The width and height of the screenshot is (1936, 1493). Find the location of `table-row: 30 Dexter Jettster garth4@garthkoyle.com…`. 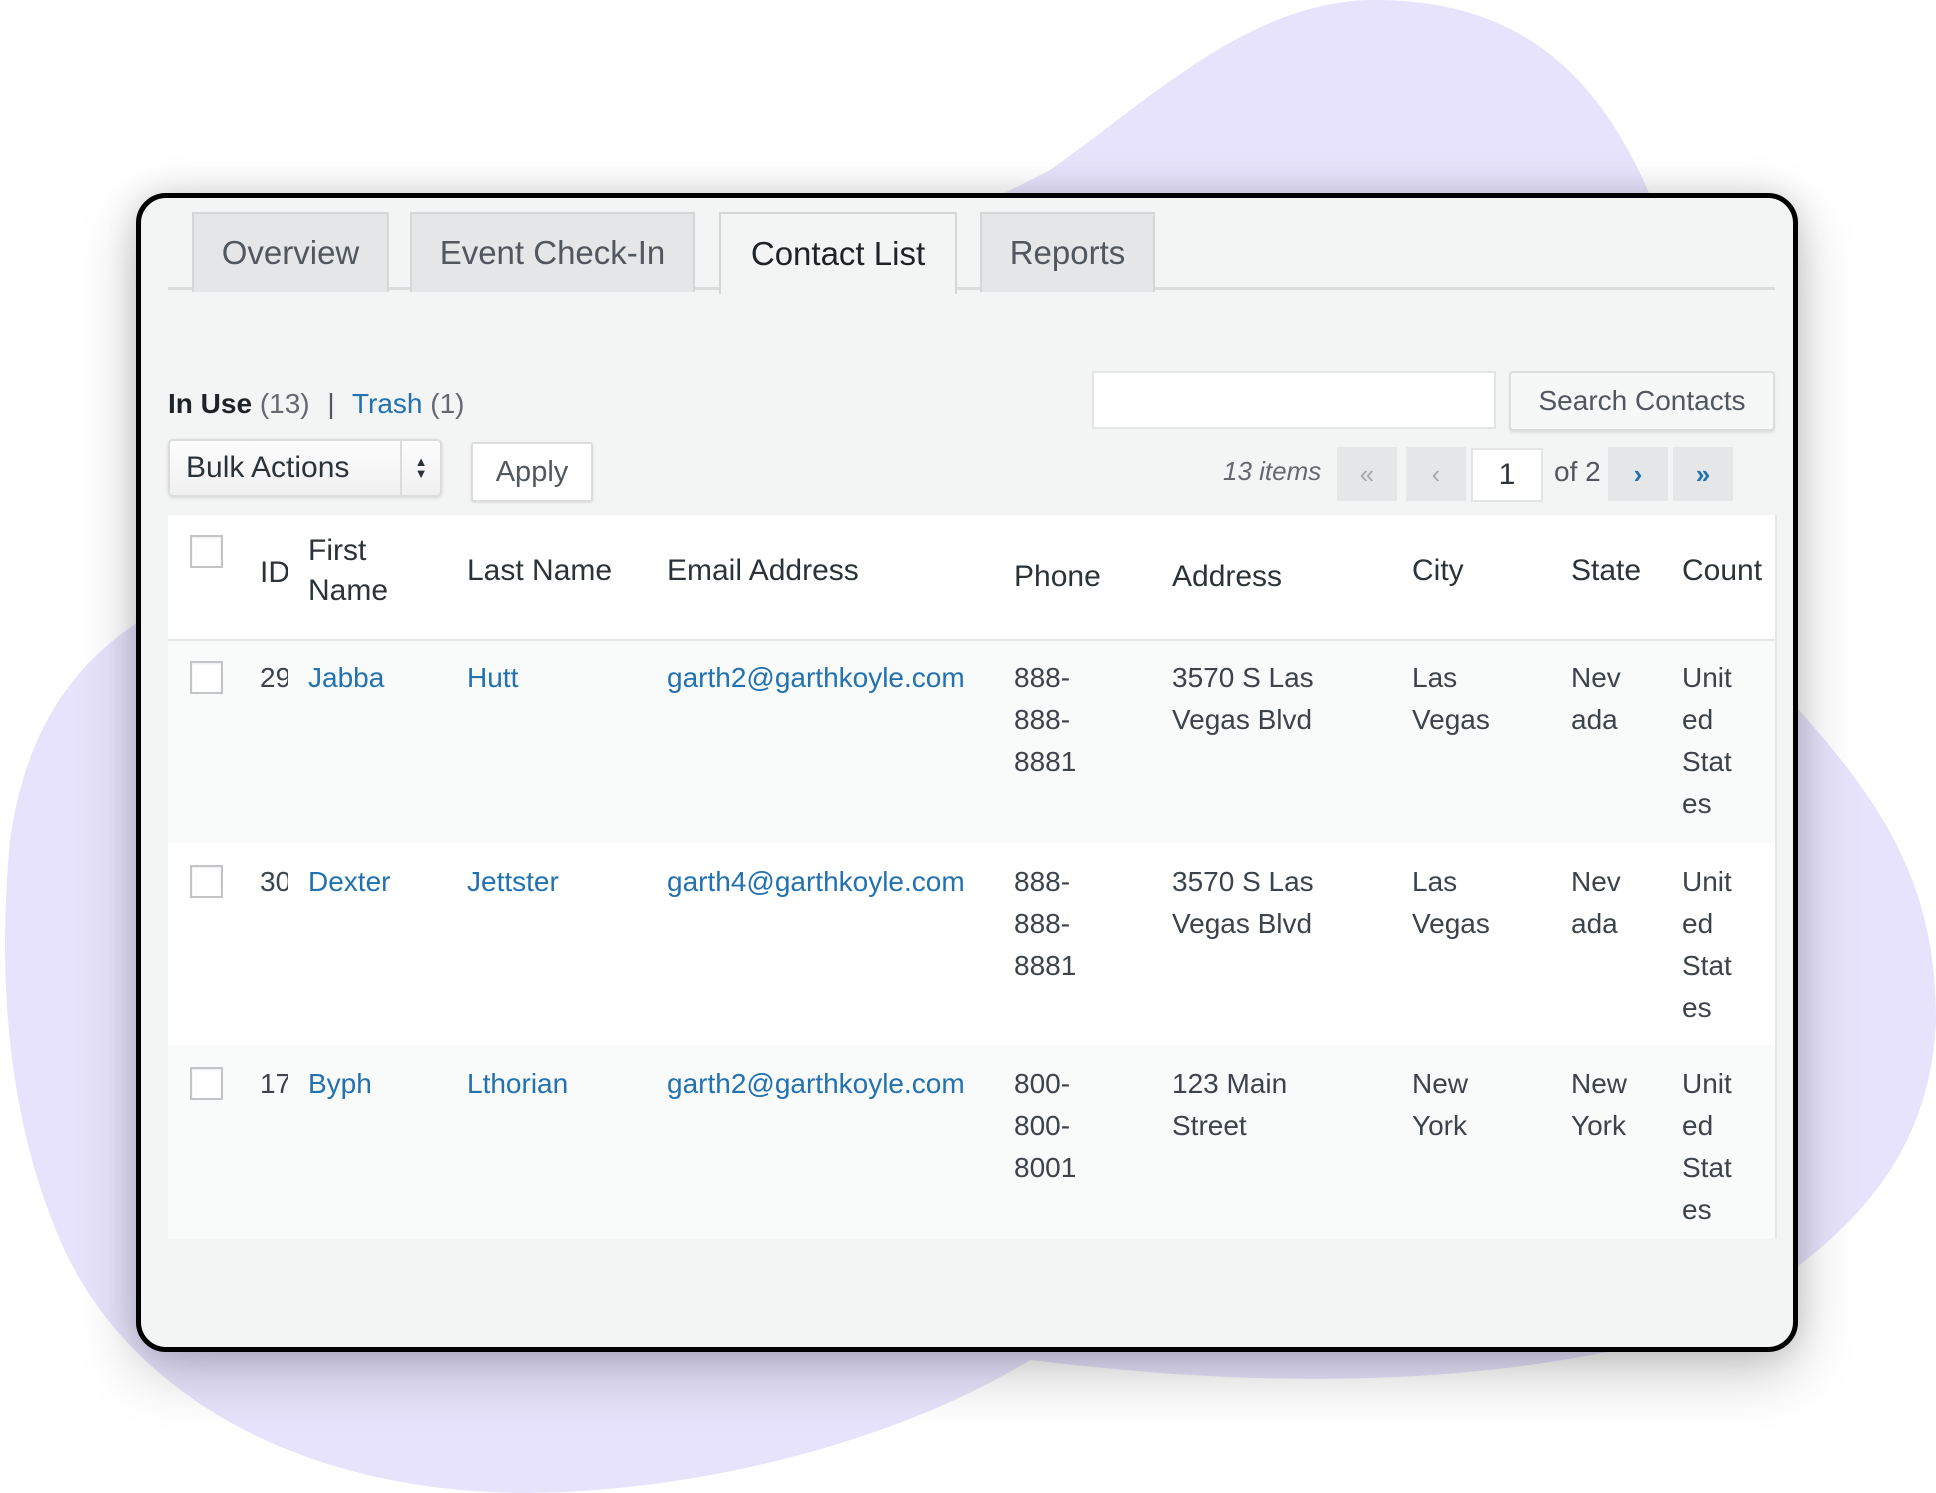

table-row: 30 Dexter Jettster garth4@garthkoyle.com… is located at coordinates (971, 944).